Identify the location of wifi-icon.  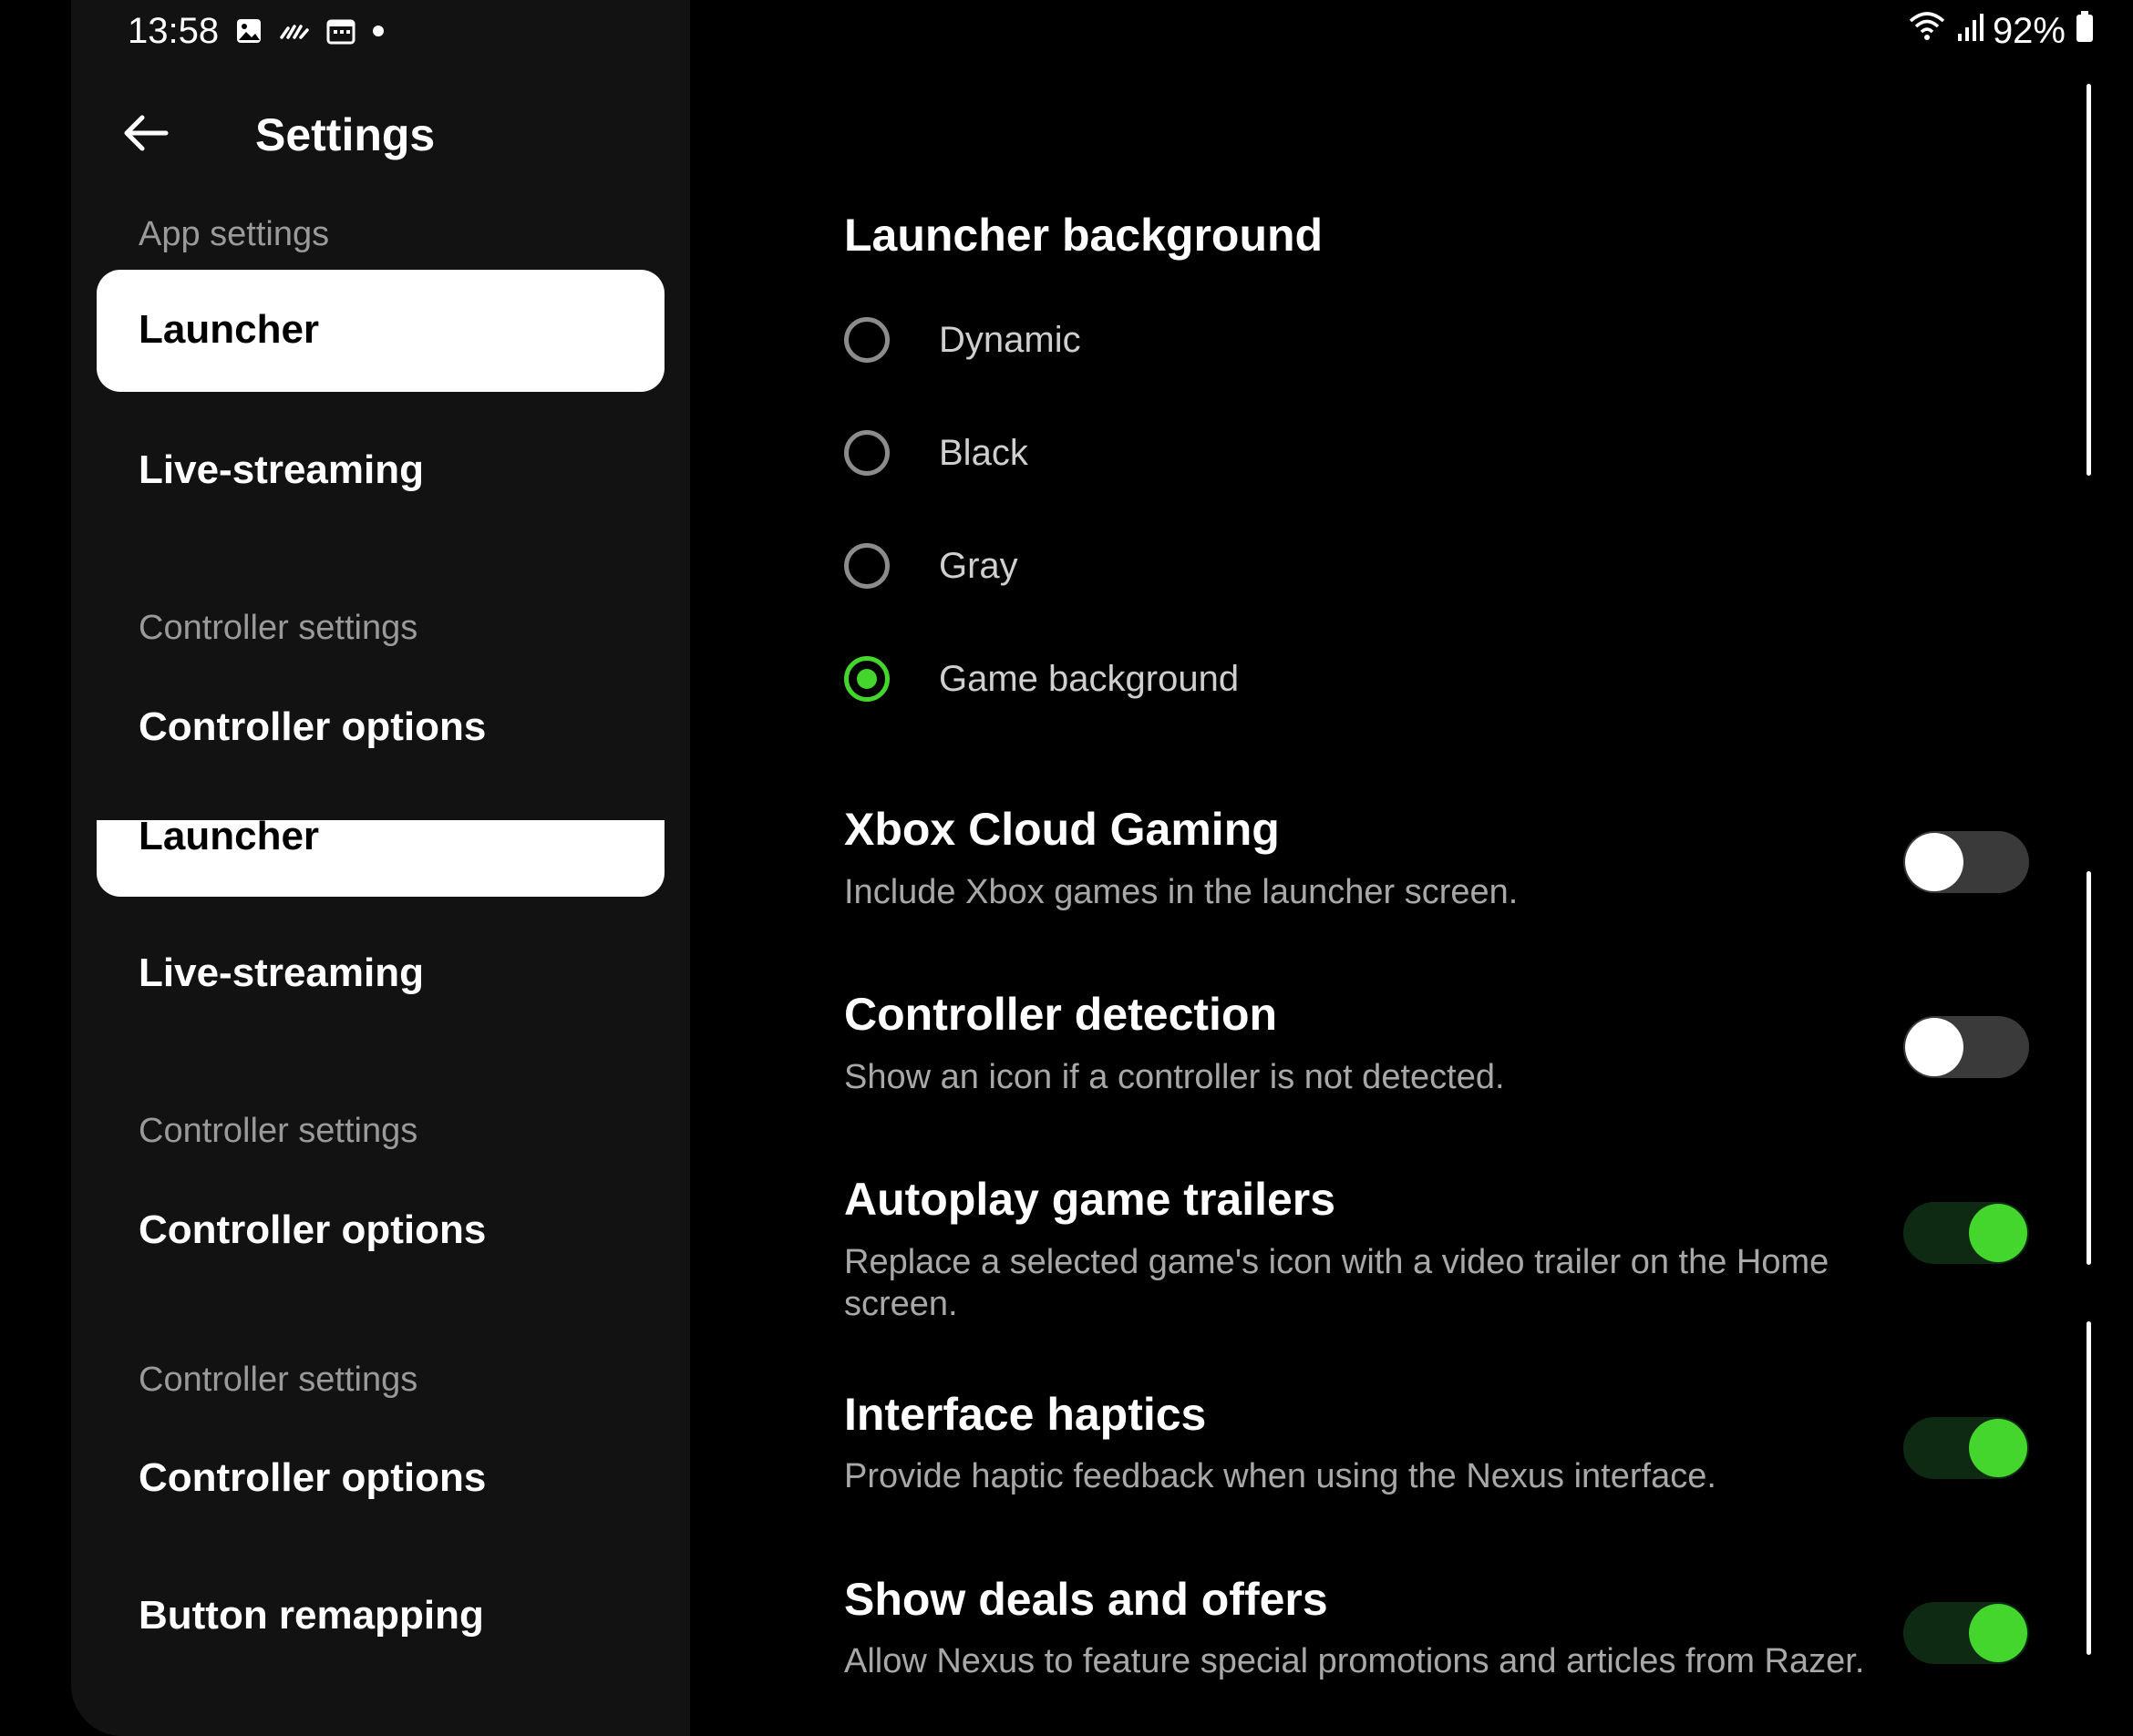
(1927, 31).